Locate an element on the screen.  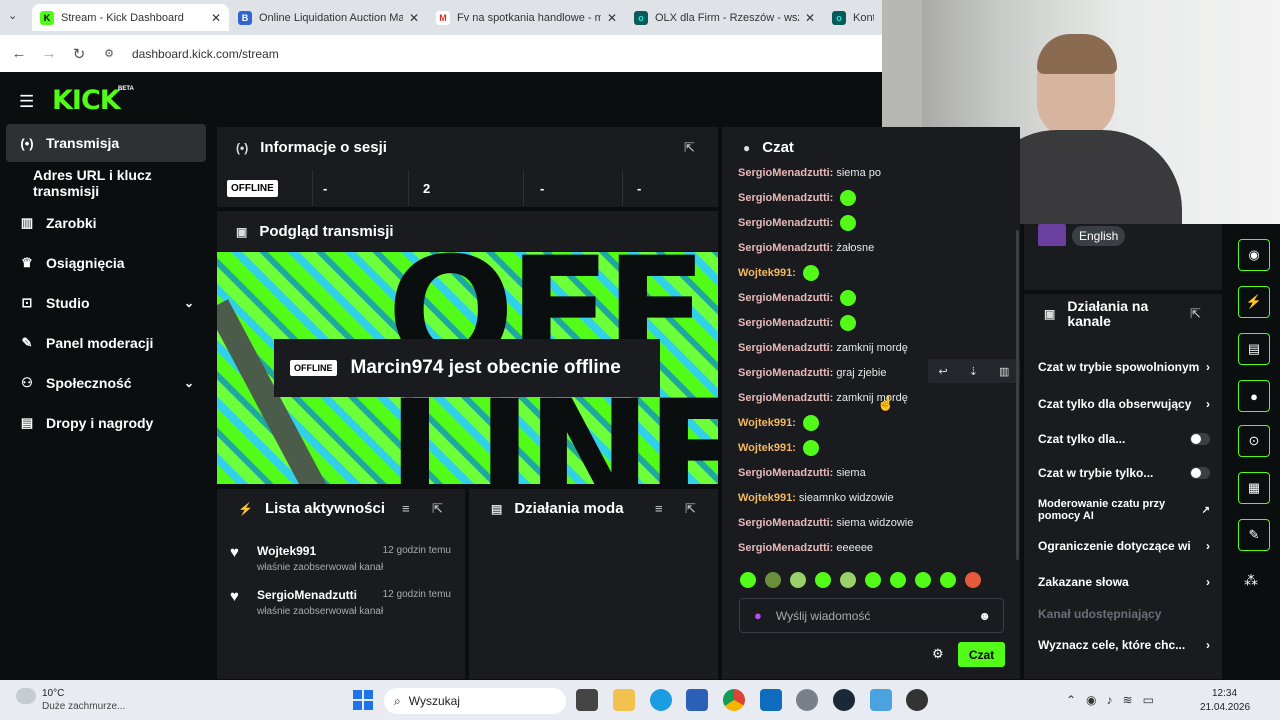
system-tray-icons: ⌃◉♪≋▭ is located at coordinates (1115, 700).